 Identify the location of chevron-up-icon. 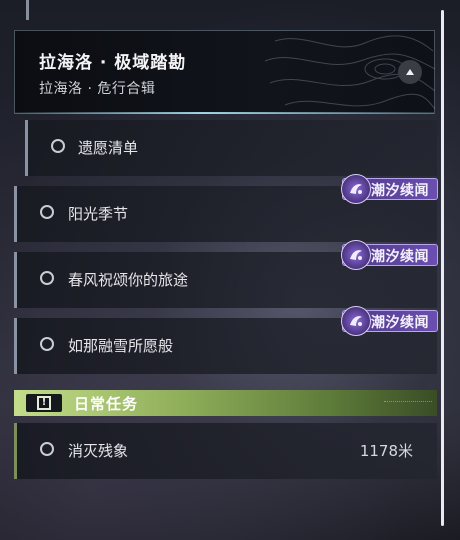
(410, 72).